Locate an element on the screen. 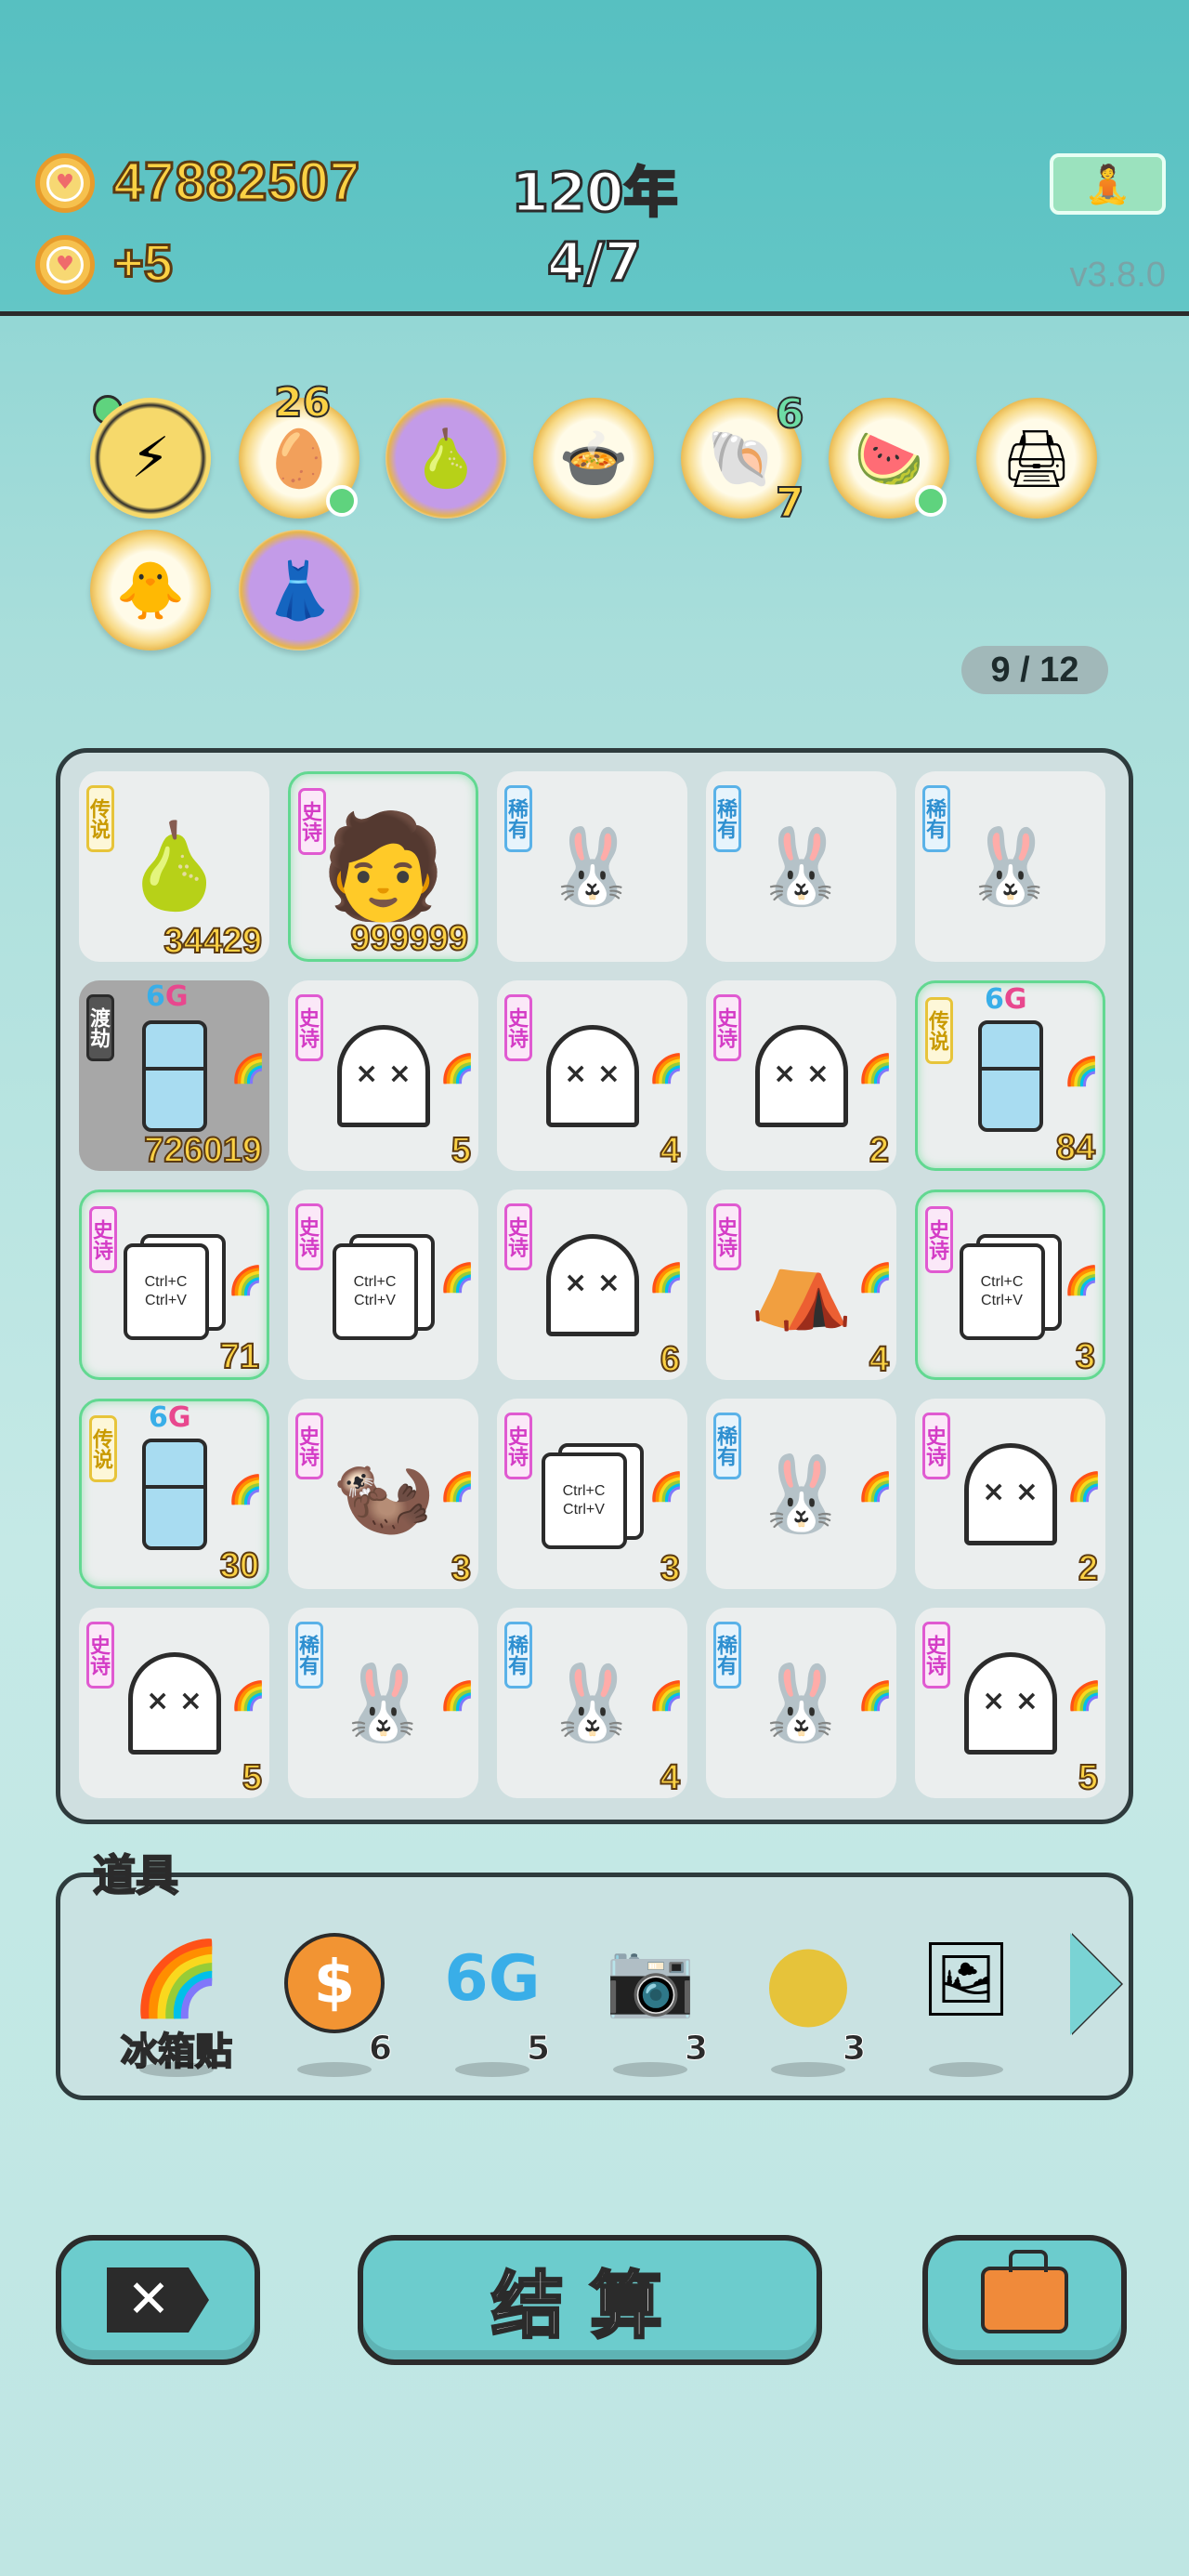 The height and width of the screenshot is (2576, 1189). cell-count: 2 is located at coordinates (880, 1150).